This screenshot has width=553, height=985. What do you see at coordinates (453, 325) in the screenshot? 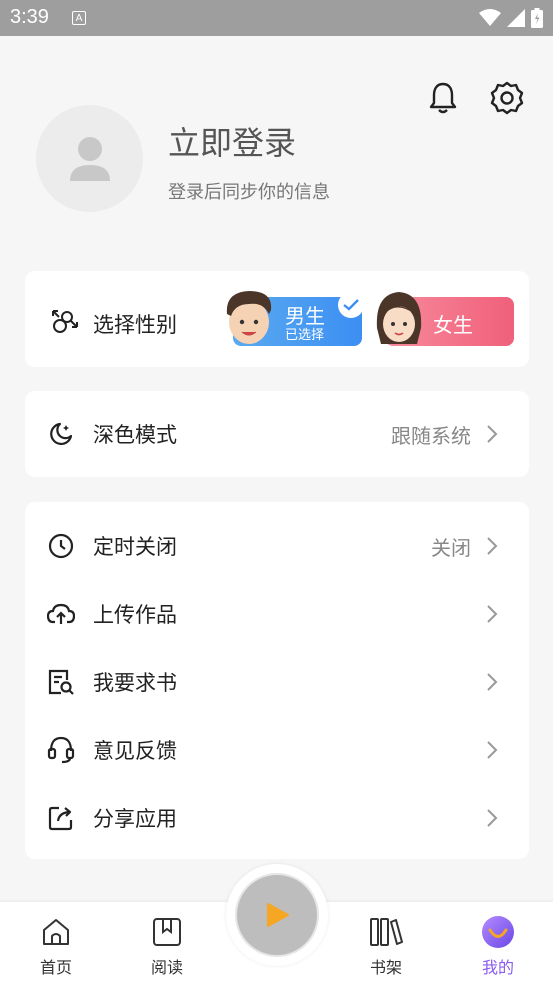
I see `female-title: 女生` at bounding box center [453, 325].